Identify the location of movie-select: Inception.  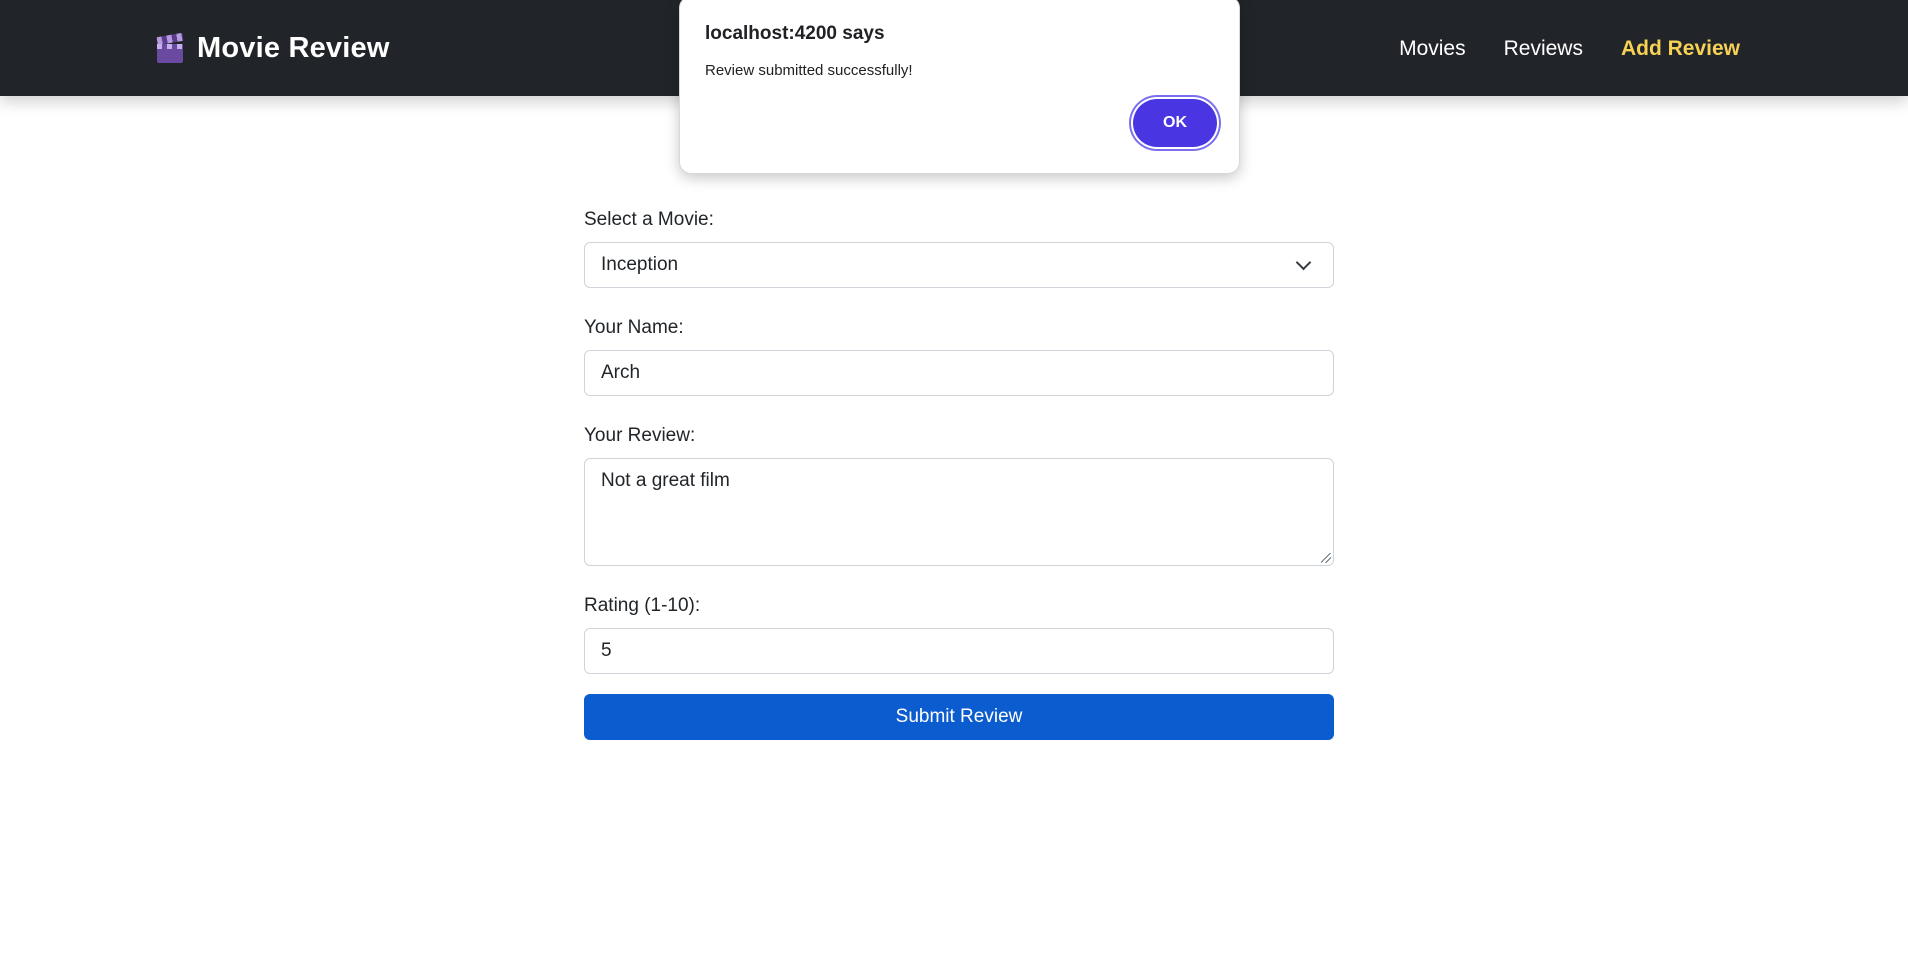
(959, 265).